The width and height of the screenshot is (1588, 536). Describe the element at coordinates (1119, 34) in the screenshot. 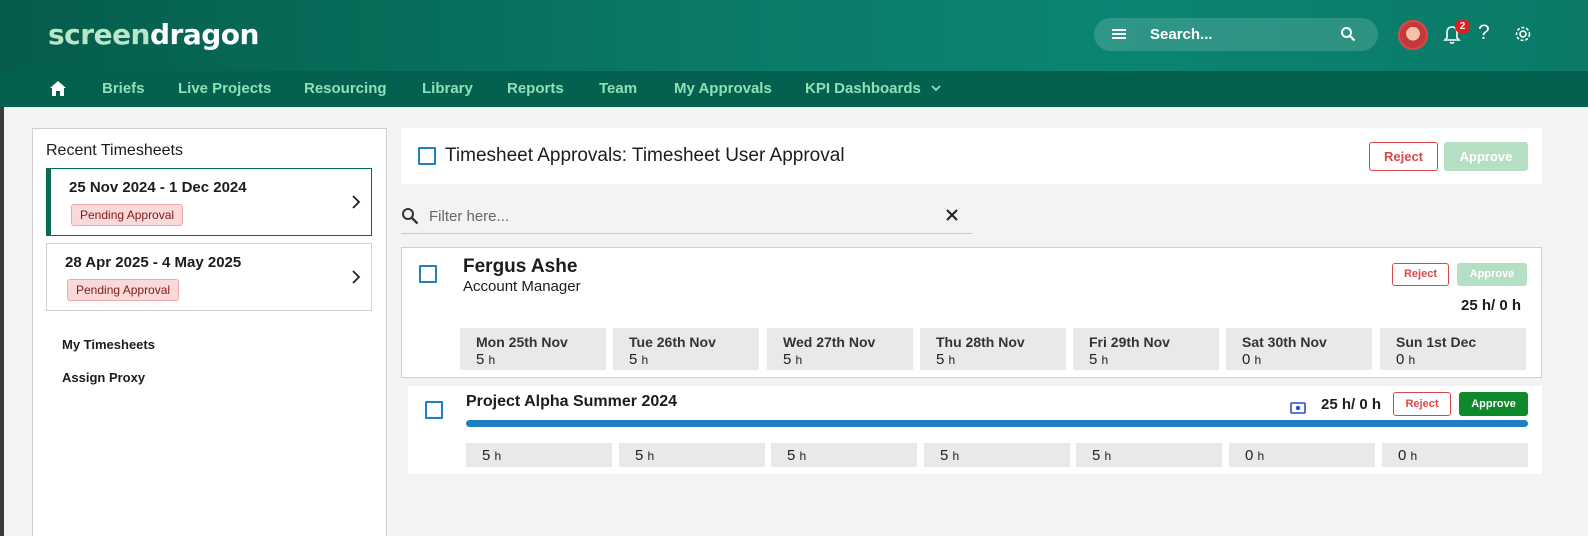

I see `menu-icon` at that location.